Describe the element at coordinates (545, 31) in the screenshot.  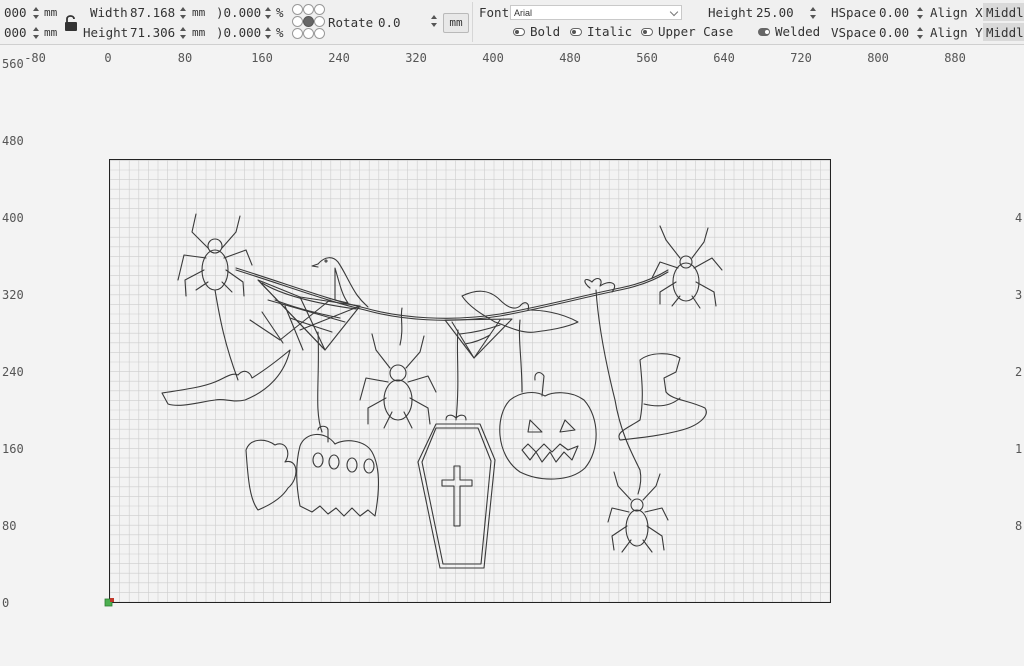
I see `bold-label: Bold` at that location.